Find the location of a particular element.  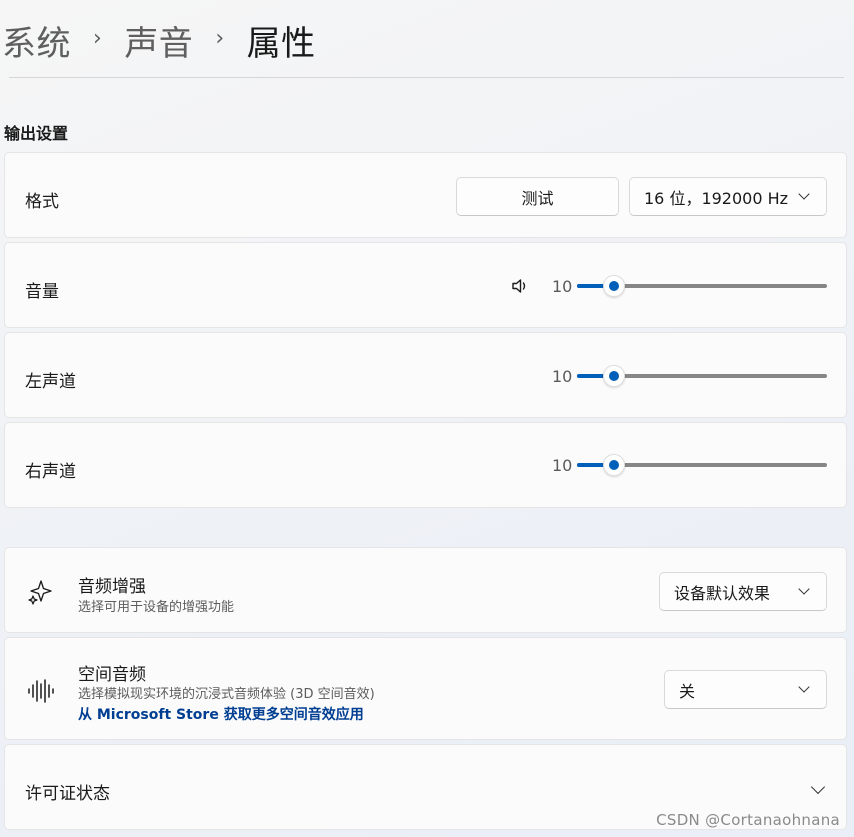

spatial-audio-dropdown: 关 is located at coordinates (745, 689).